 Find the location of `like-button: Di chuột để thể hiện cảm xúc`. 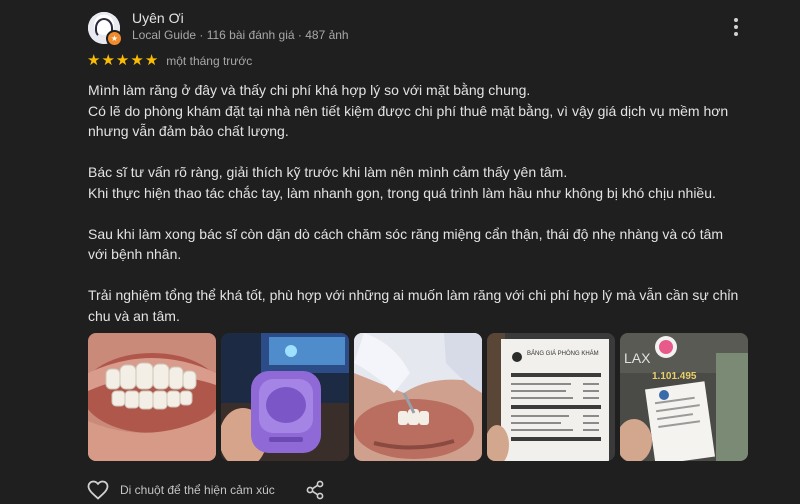

like-button: Di chuột để thể hiện cảm xúc is located at coordinates (180, 490).